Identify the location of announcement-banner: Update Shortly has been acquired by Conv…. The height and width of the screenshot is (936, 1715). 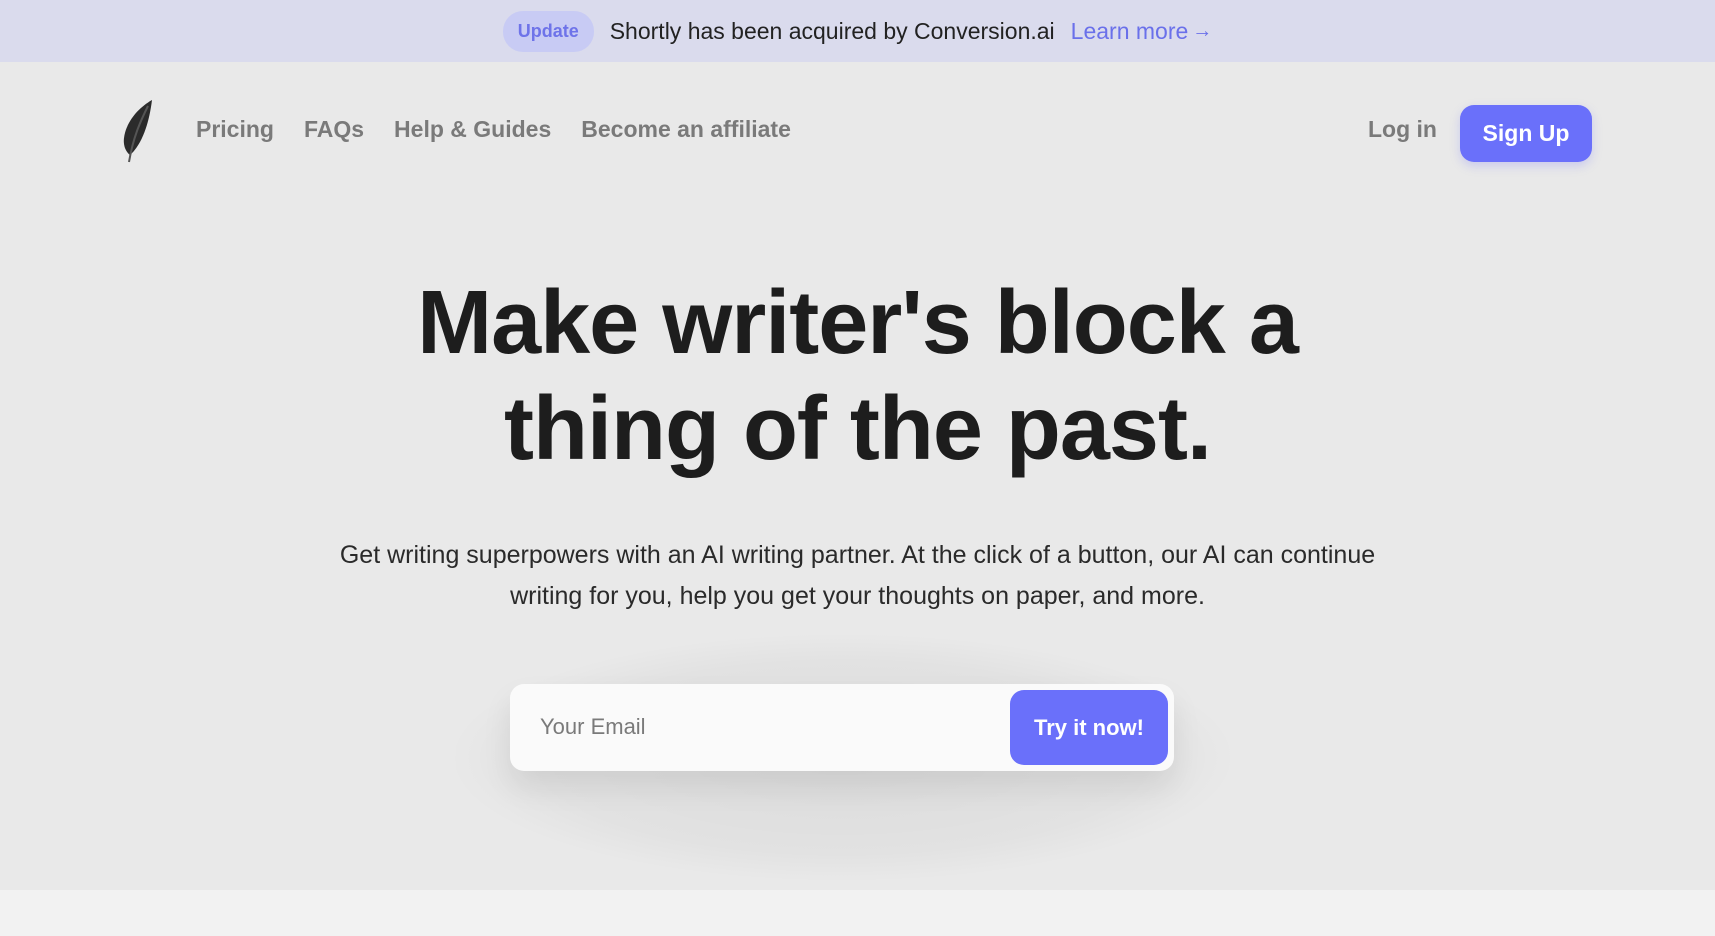
(857, 31).